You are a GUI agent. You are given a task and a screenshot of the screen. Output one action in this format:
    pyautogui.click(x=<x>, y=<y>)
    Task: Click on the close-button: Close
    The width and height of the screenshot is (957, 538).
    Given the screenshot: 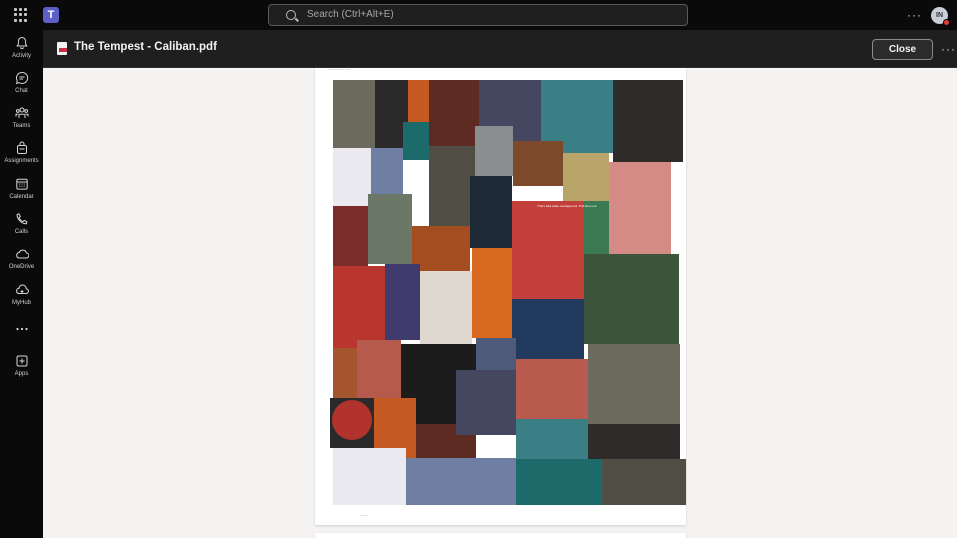 What is the action you would take?
    pyautogui.click(x=902, y=49)
    